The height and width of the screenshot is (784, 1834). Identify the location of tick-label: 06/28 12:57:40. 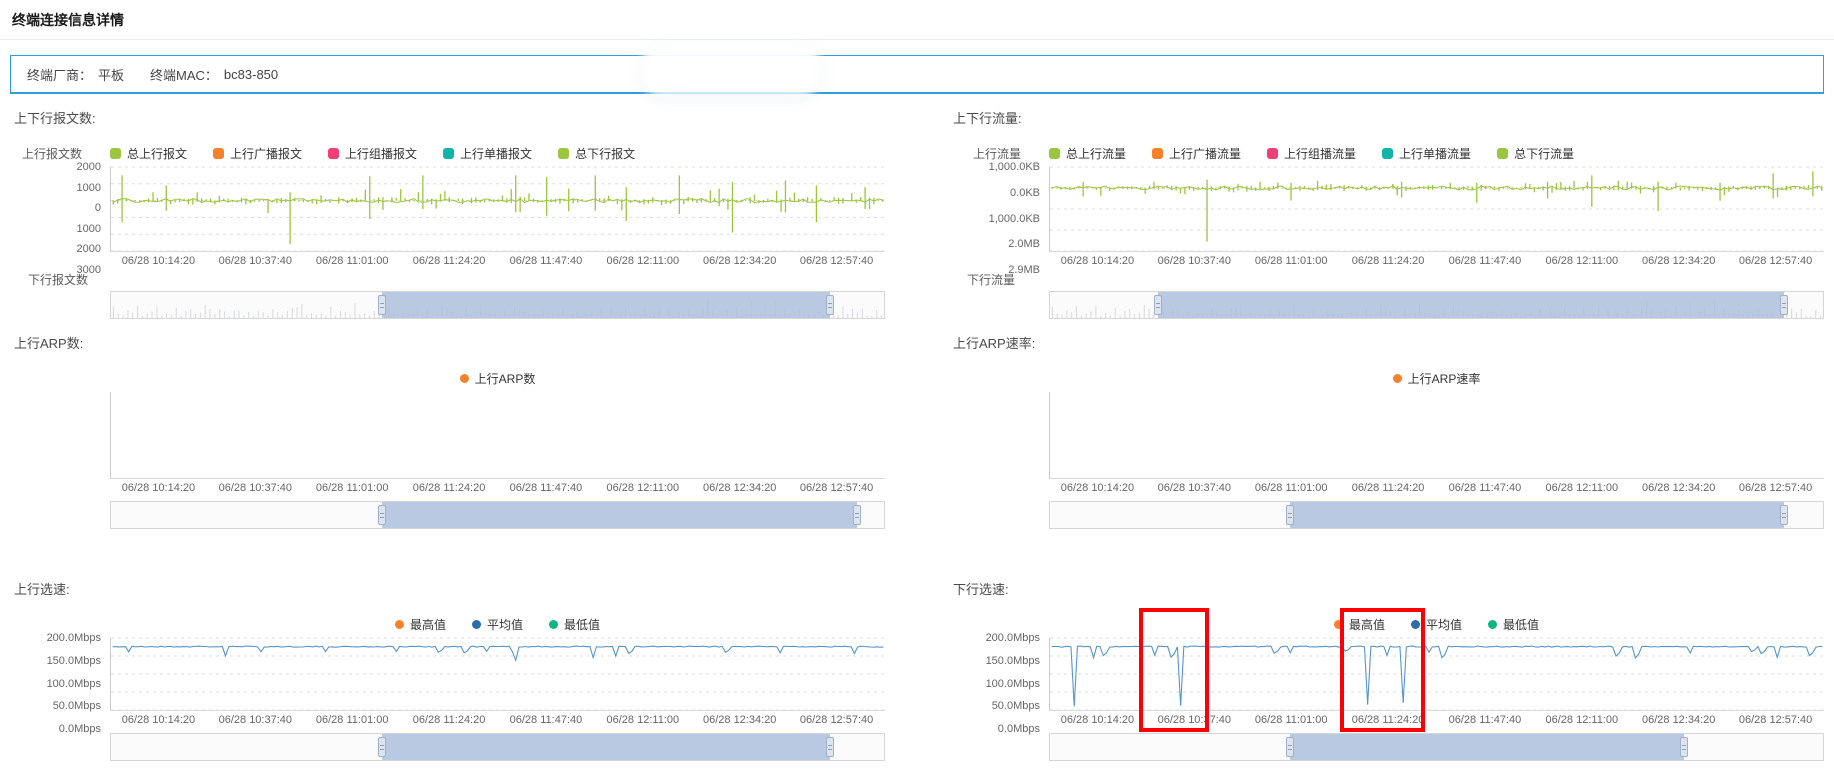
(1775, 720).